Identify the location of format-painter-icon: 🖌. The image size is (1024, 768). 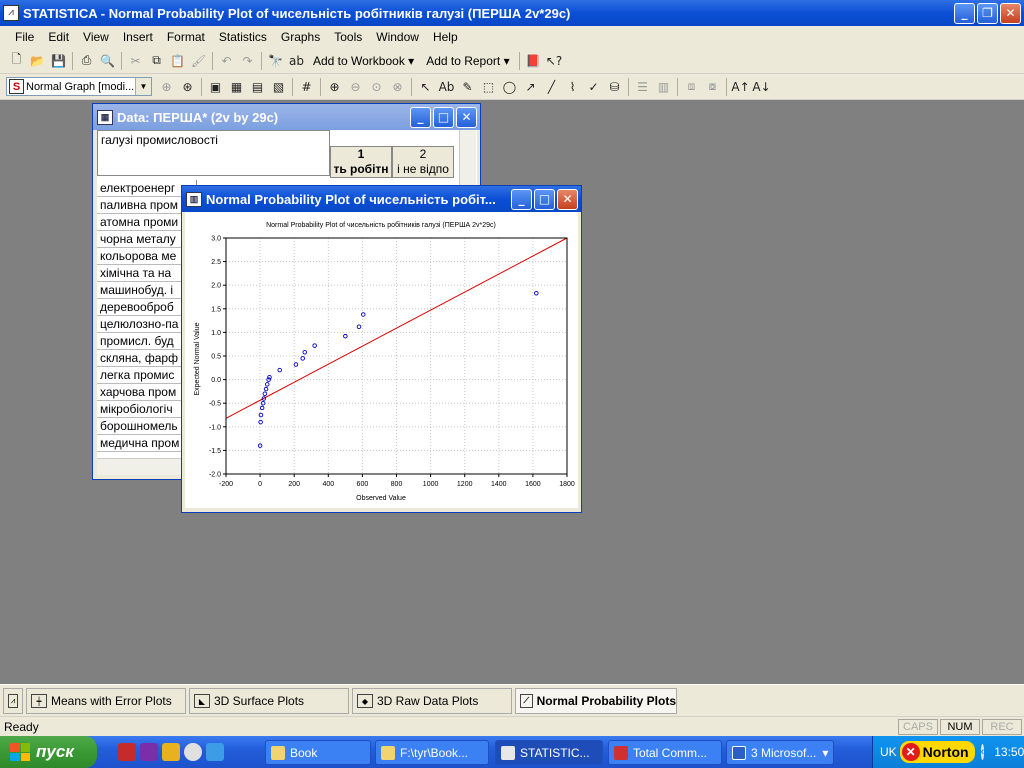
(198, 61).